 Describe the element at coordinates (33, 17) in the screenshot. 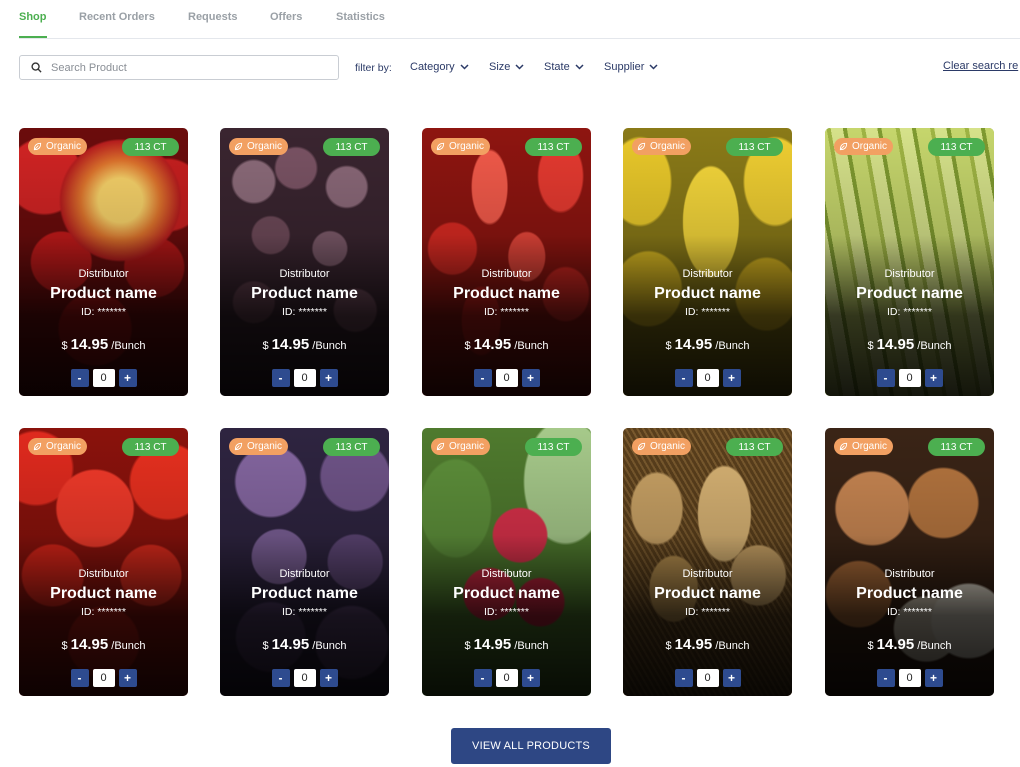

I see `tab-shop: Shop` at that location.